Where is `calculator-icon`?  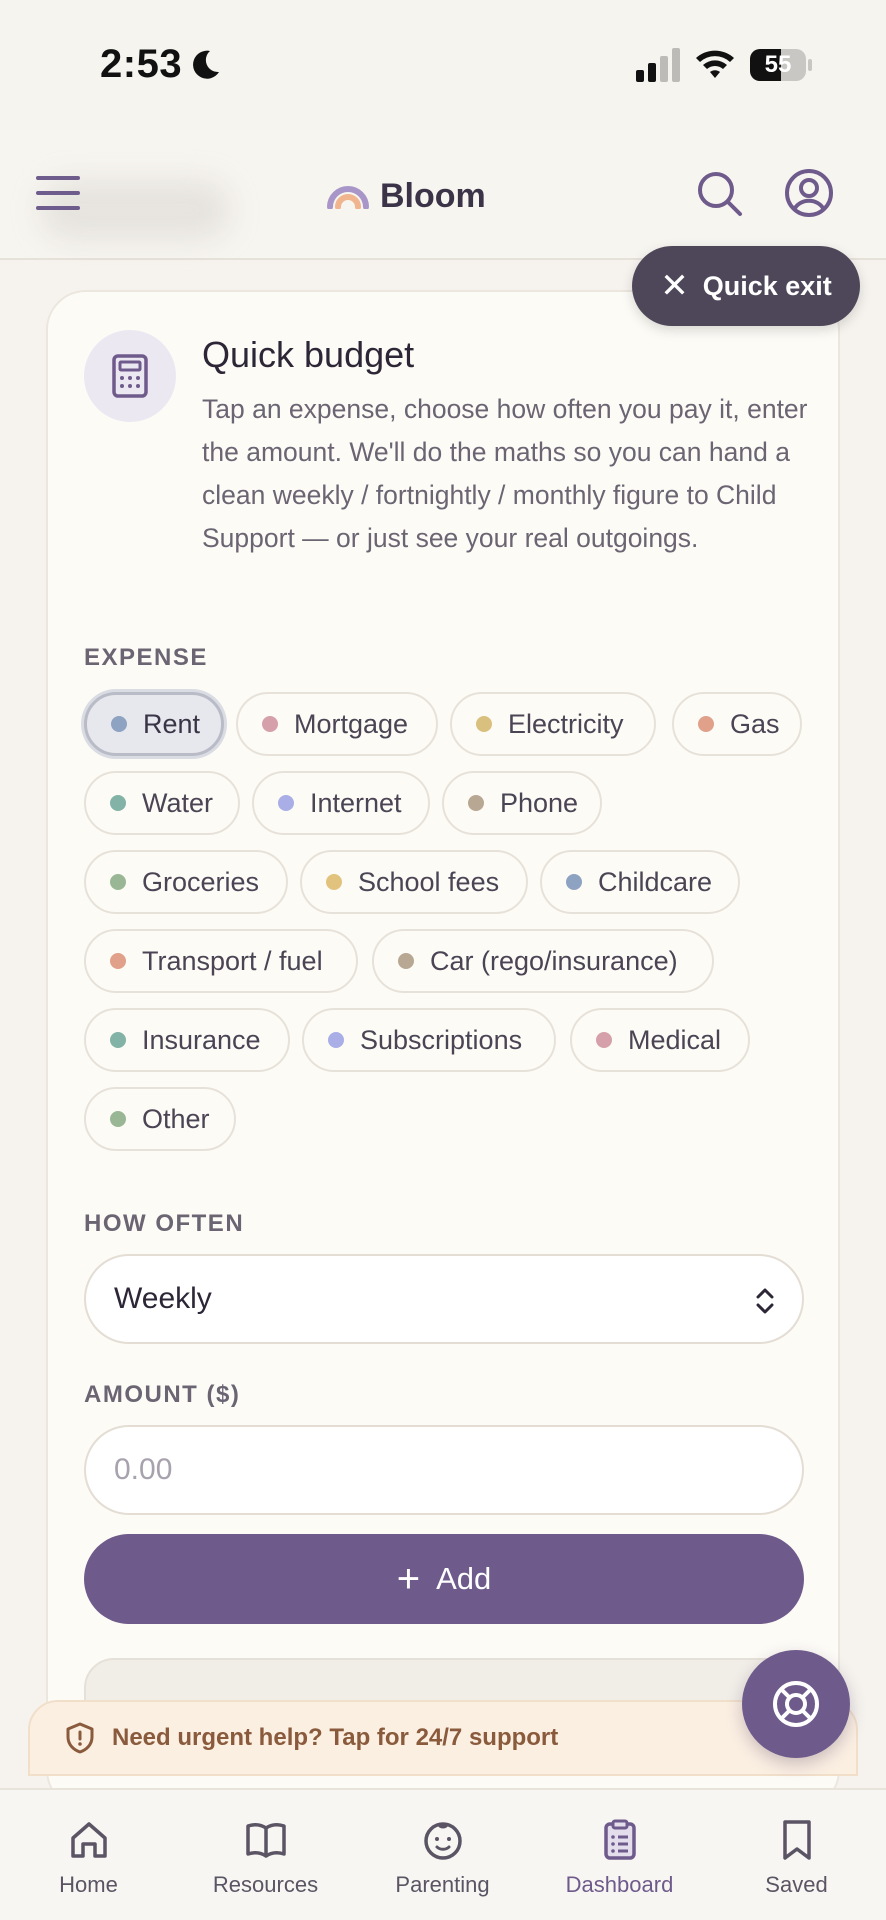
calculator-icon is located at coordinates (130, 376).